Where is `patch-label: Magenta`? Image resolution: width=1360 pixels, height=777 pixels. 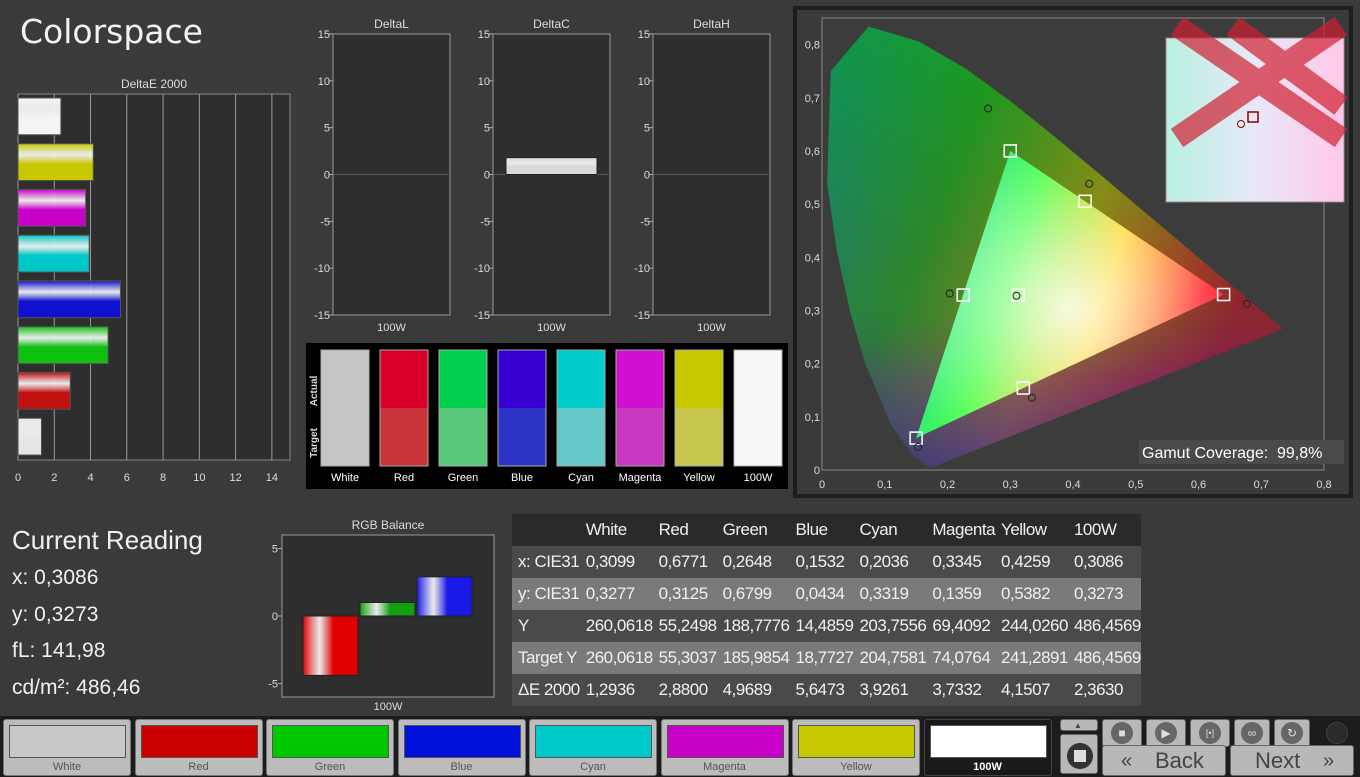 patch-label: Magenta is located at coordinates (724, 767).